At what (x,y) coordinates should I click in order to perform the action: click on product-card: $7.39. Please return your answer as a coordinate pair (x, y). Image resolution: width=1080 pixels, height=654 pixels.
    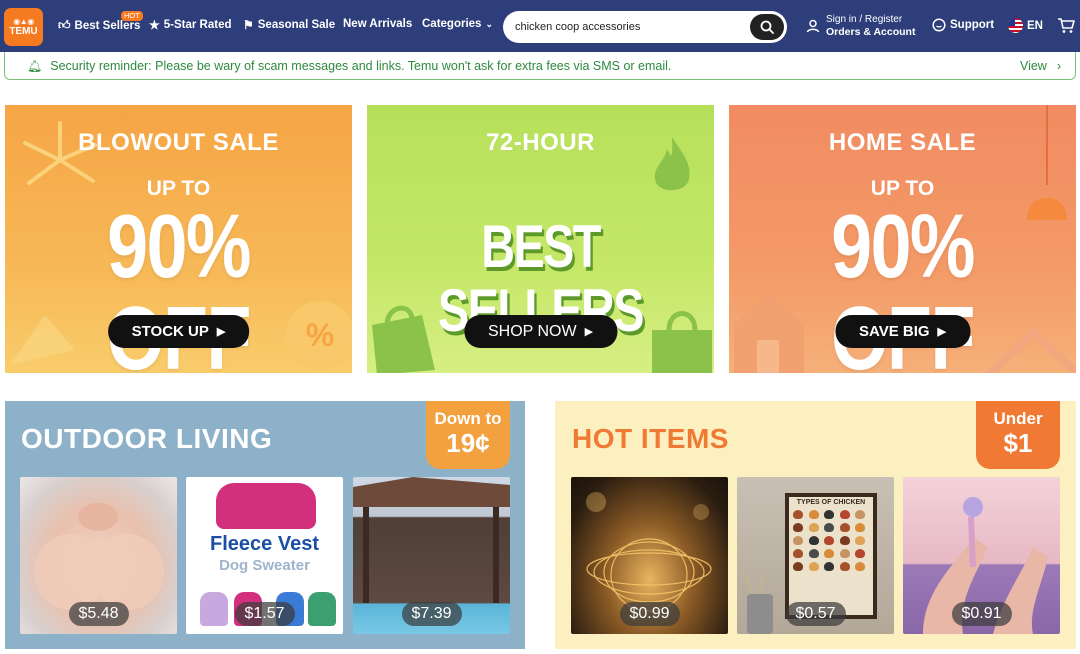
    Looking at the image, I should click on (431, 555).